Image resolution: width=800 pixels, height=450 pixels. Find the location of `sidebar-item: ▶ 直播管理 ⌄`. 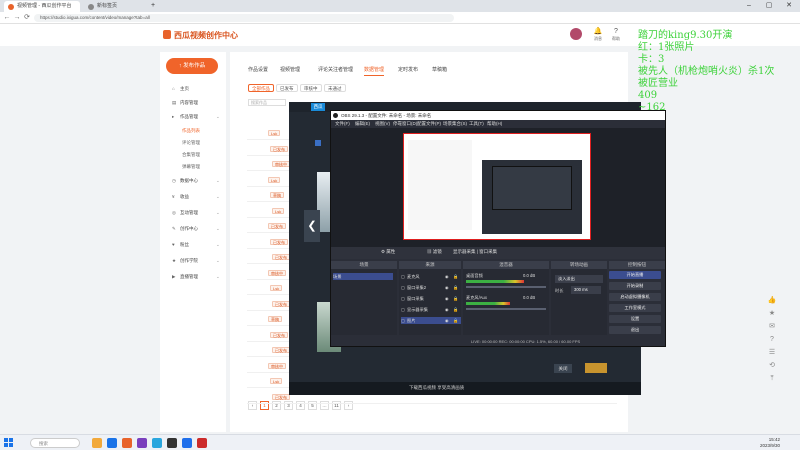

sidebar-item: ▶ 直播管理 ⌄ is located at coordinates (196, 277).